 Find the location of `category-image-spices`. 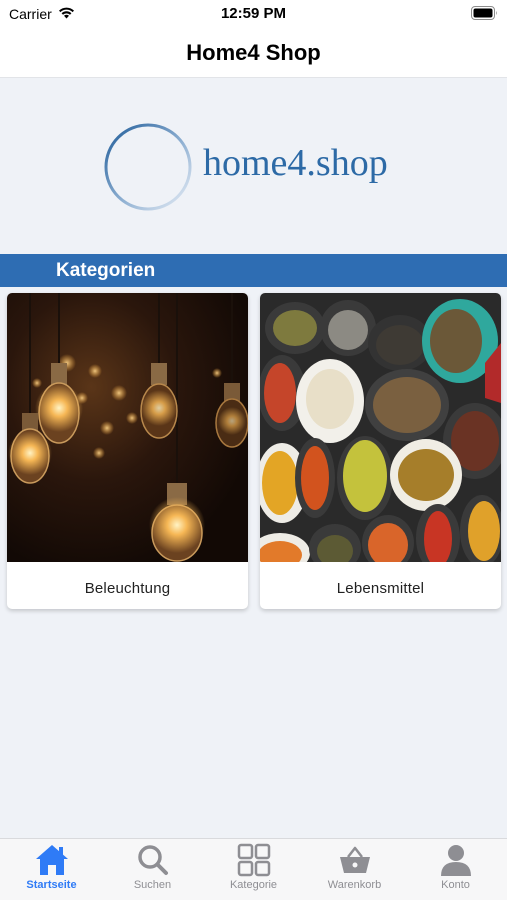

category-image-spices is located at coordinates (380, 433).